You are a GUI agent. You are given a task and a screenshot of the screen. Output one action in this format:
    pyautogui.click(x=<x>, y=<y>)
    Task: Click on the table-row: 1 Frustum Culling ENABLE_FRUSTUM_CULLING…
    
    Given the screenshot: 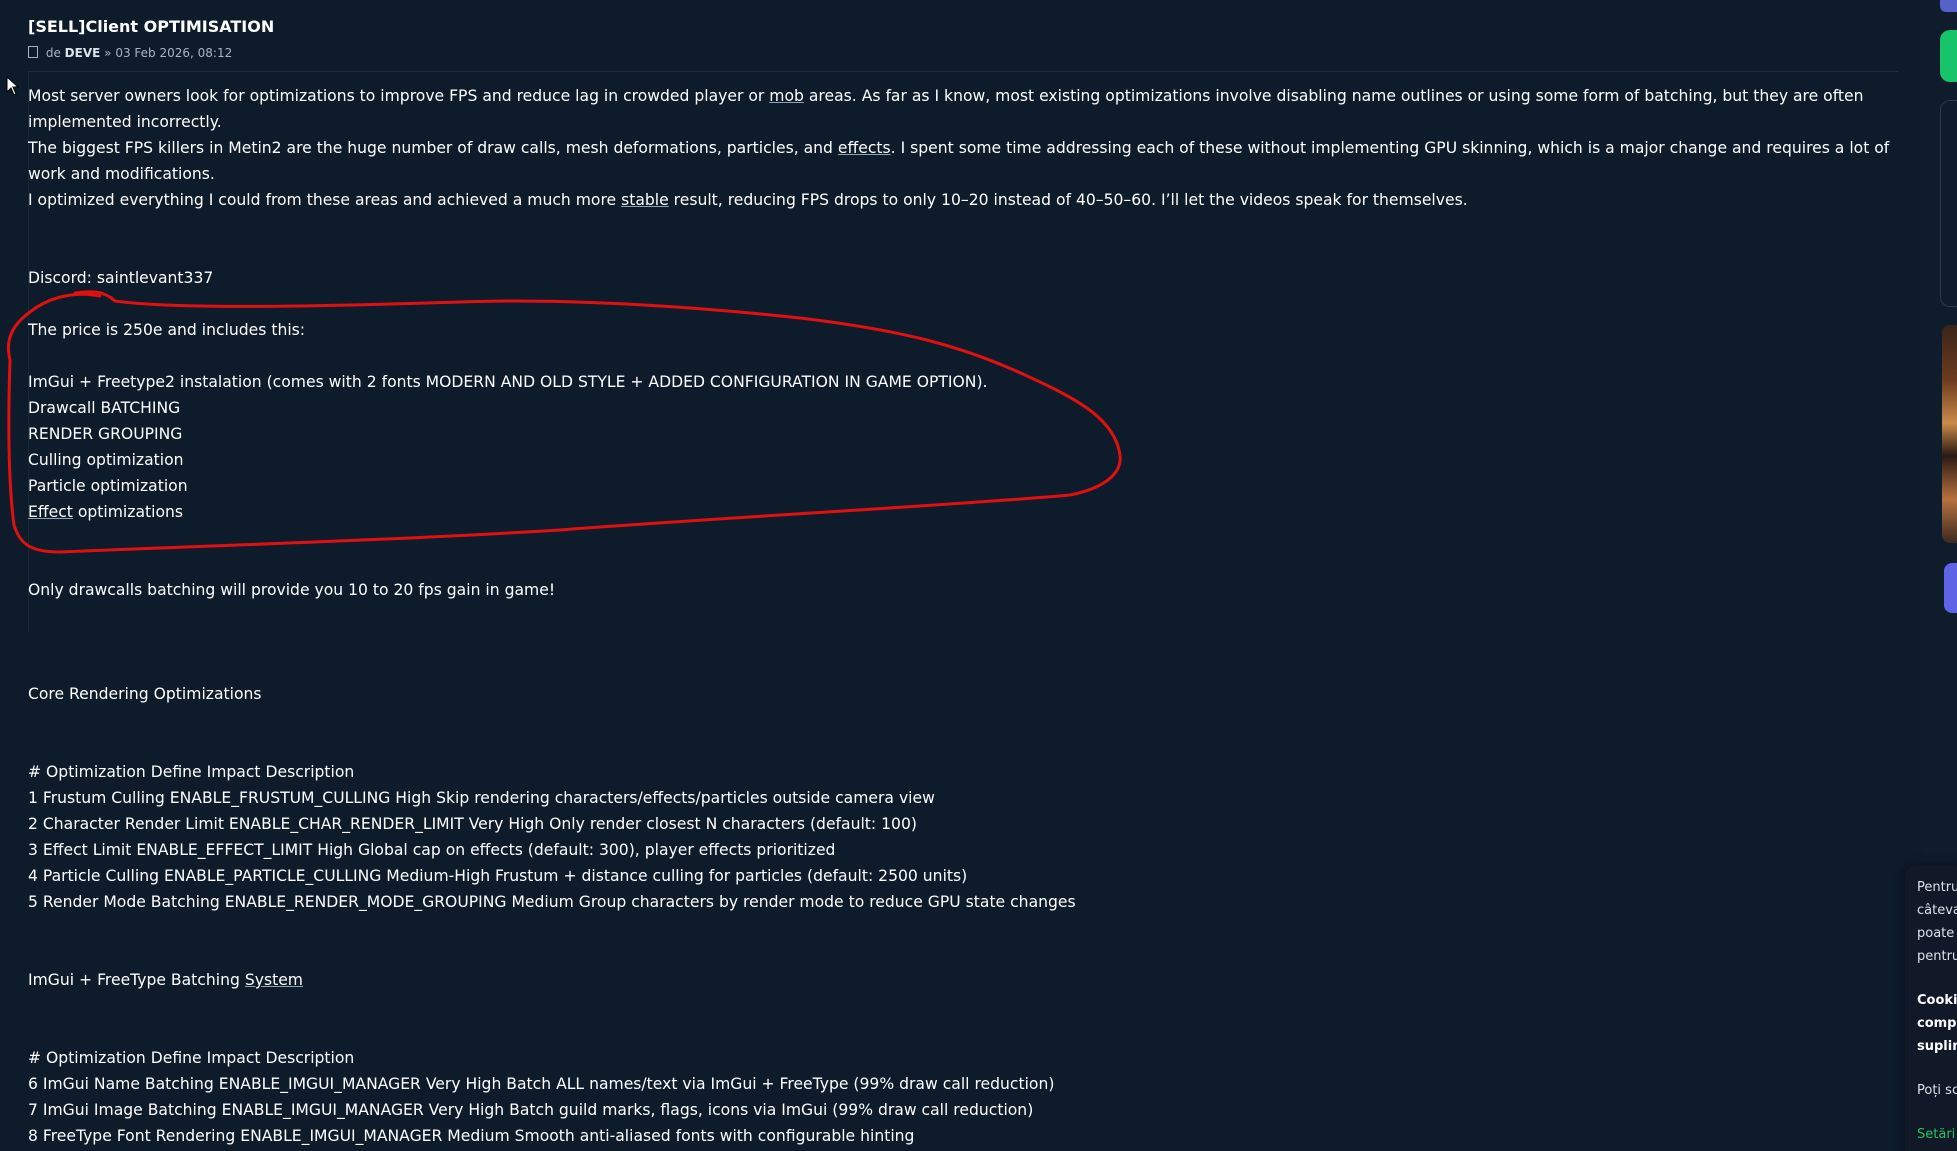 What is the action you would take?
    pyautogui.click(x=481, y=798)
    